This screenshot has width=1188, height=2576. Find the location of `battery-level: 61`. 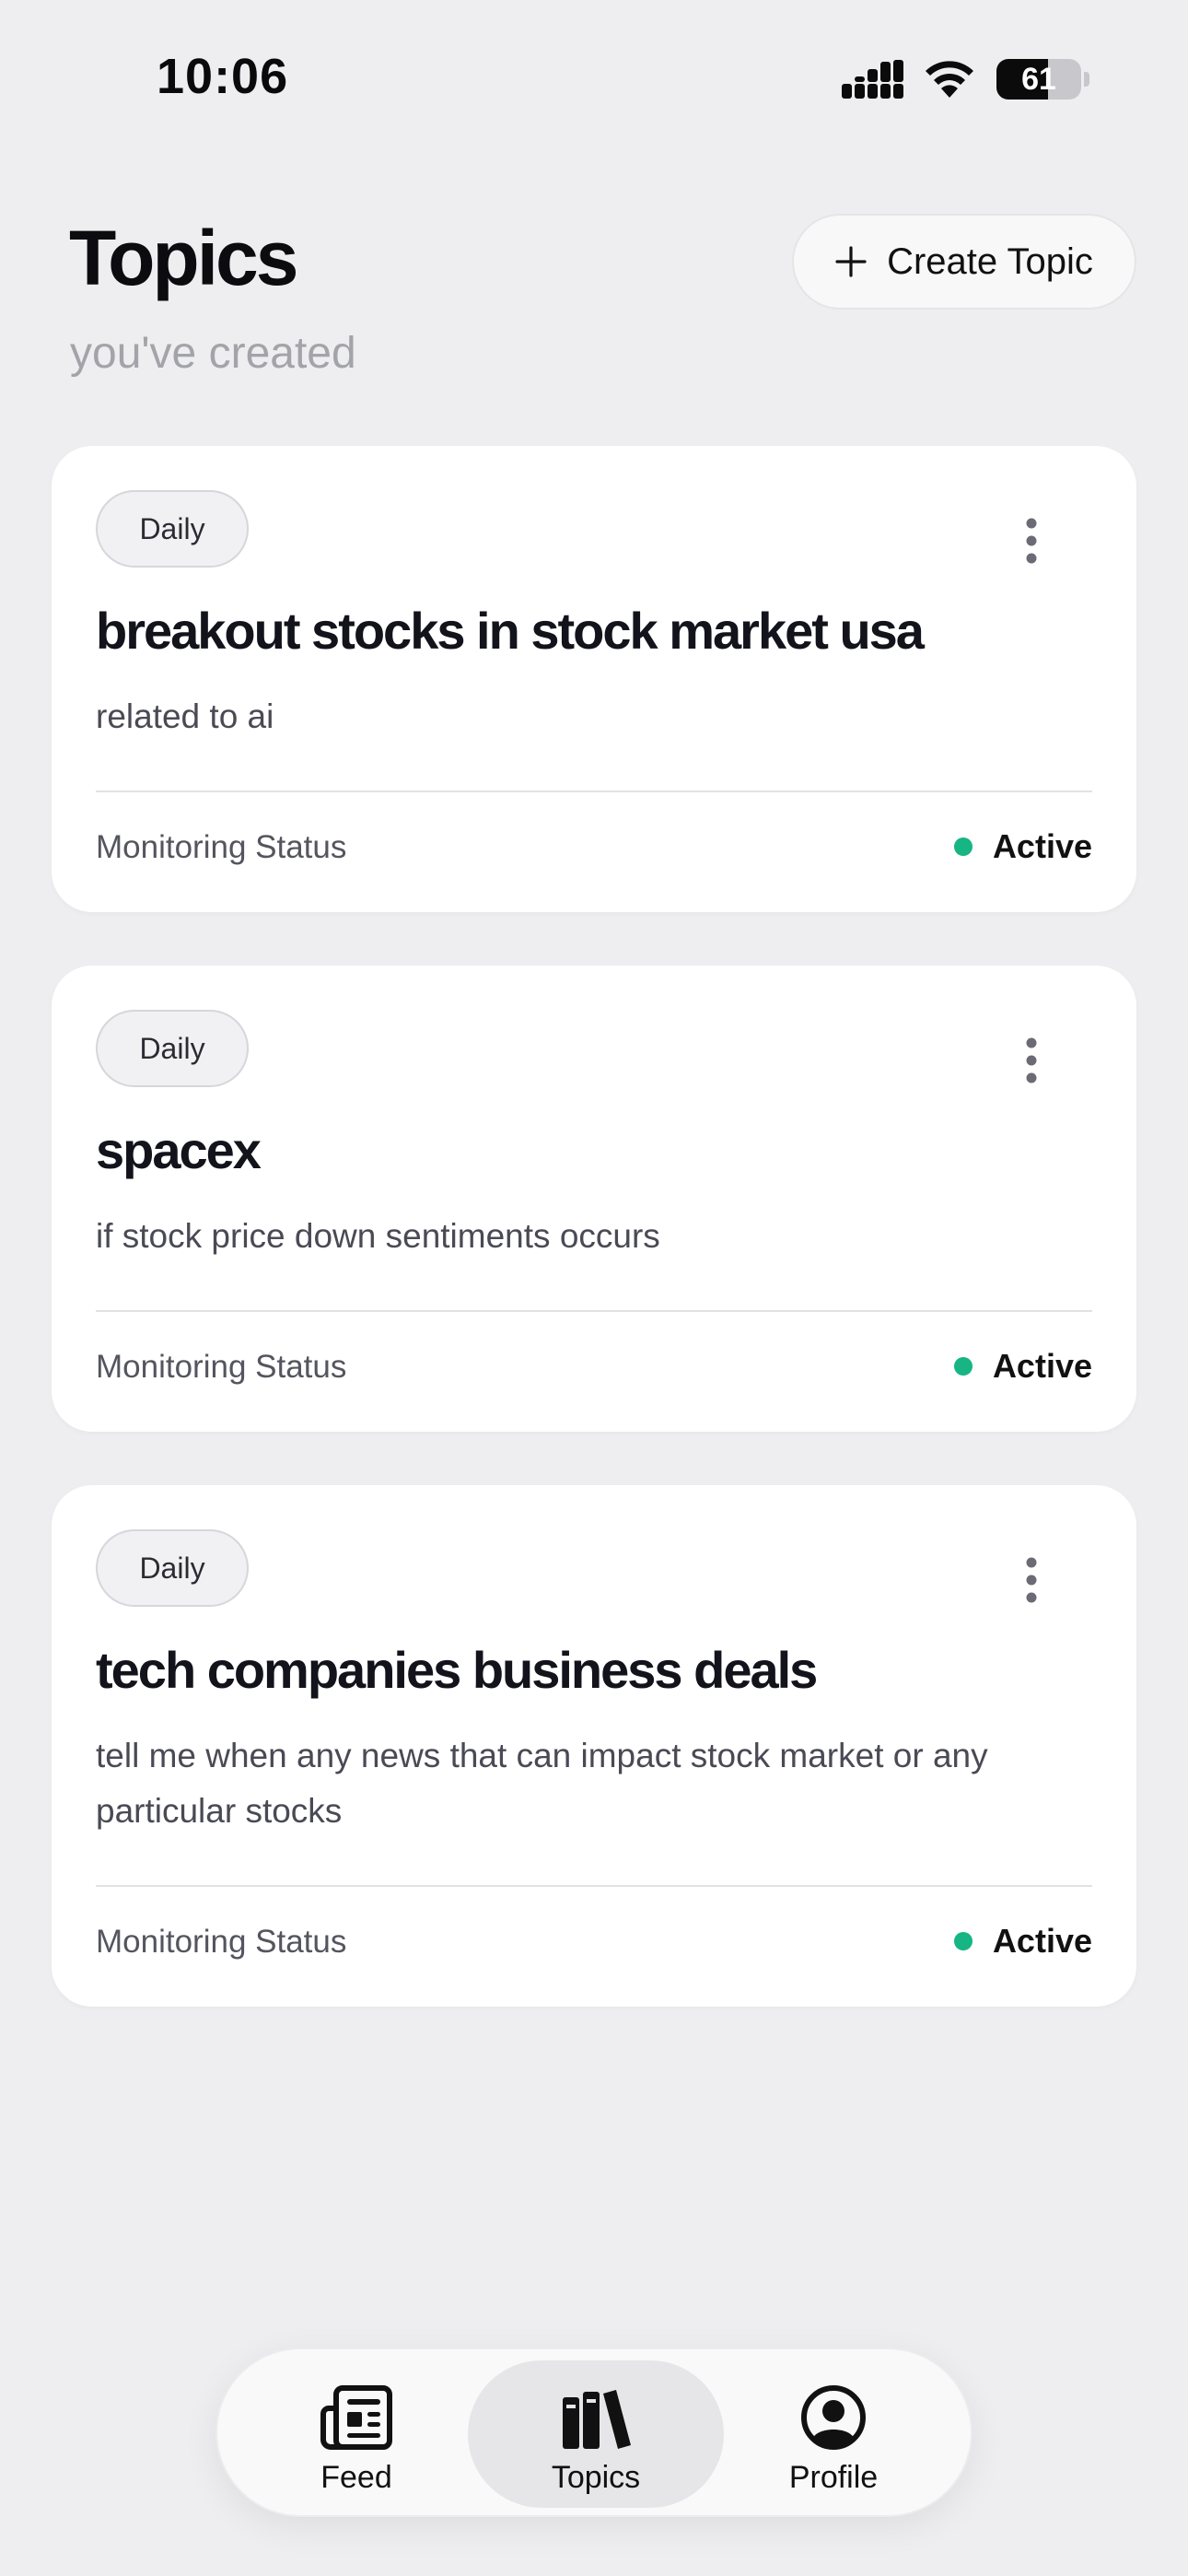

battery-level: 61 is located at coordinates (1038, 79).